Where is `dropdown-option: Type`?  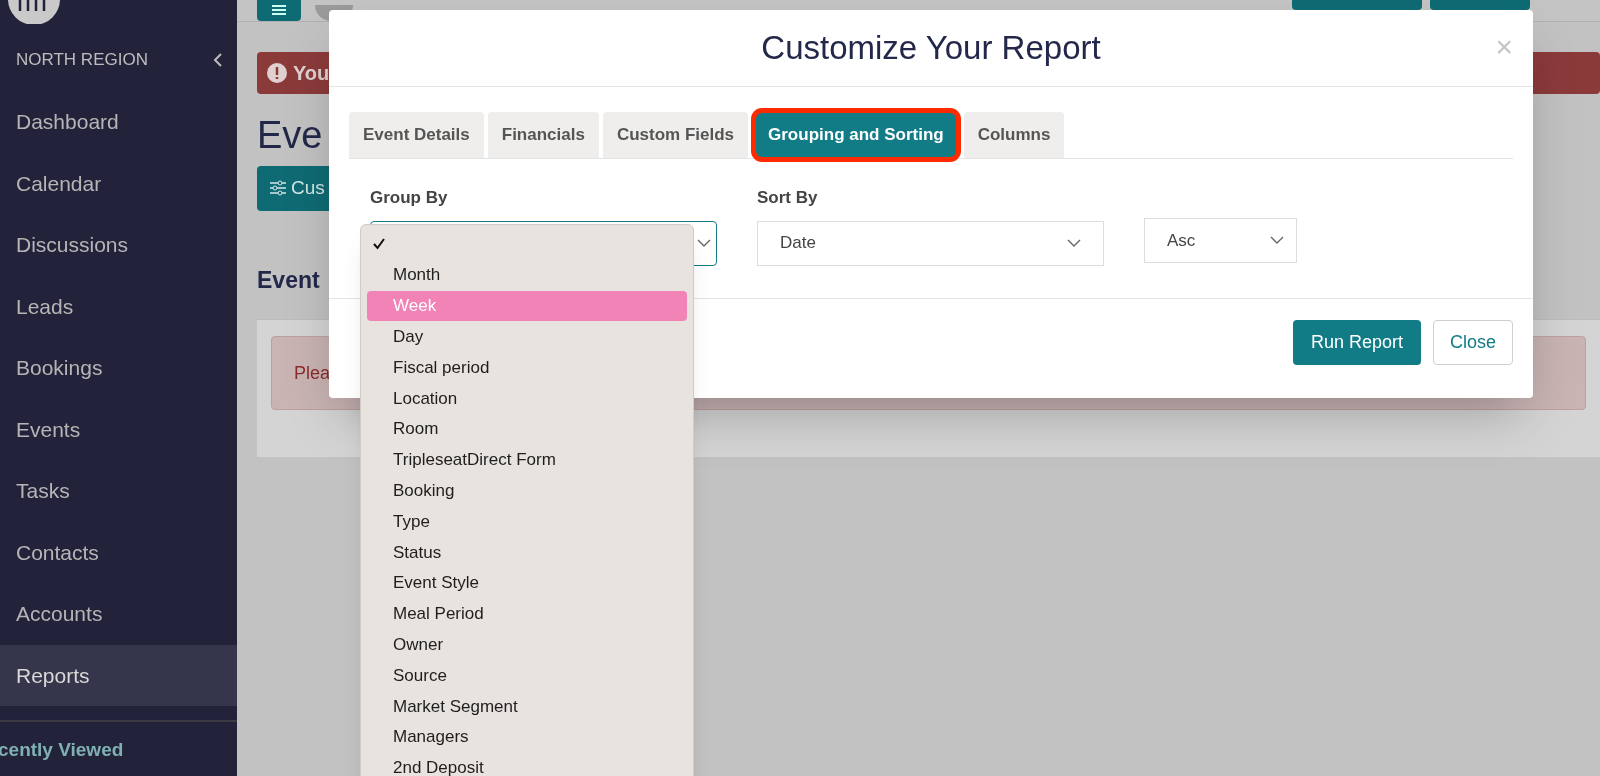 dropdown-option: Type is located at coordinates (527, 521).